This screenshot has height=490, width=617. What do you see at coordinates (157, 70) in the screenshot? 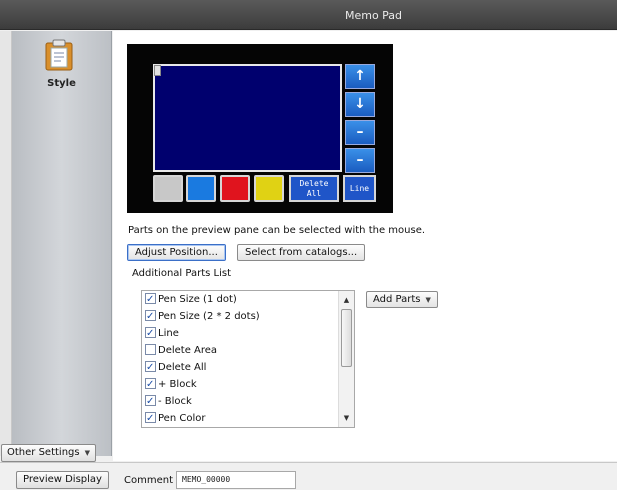
I see `pen-cursor-icon` at bounding box center [157, 70].